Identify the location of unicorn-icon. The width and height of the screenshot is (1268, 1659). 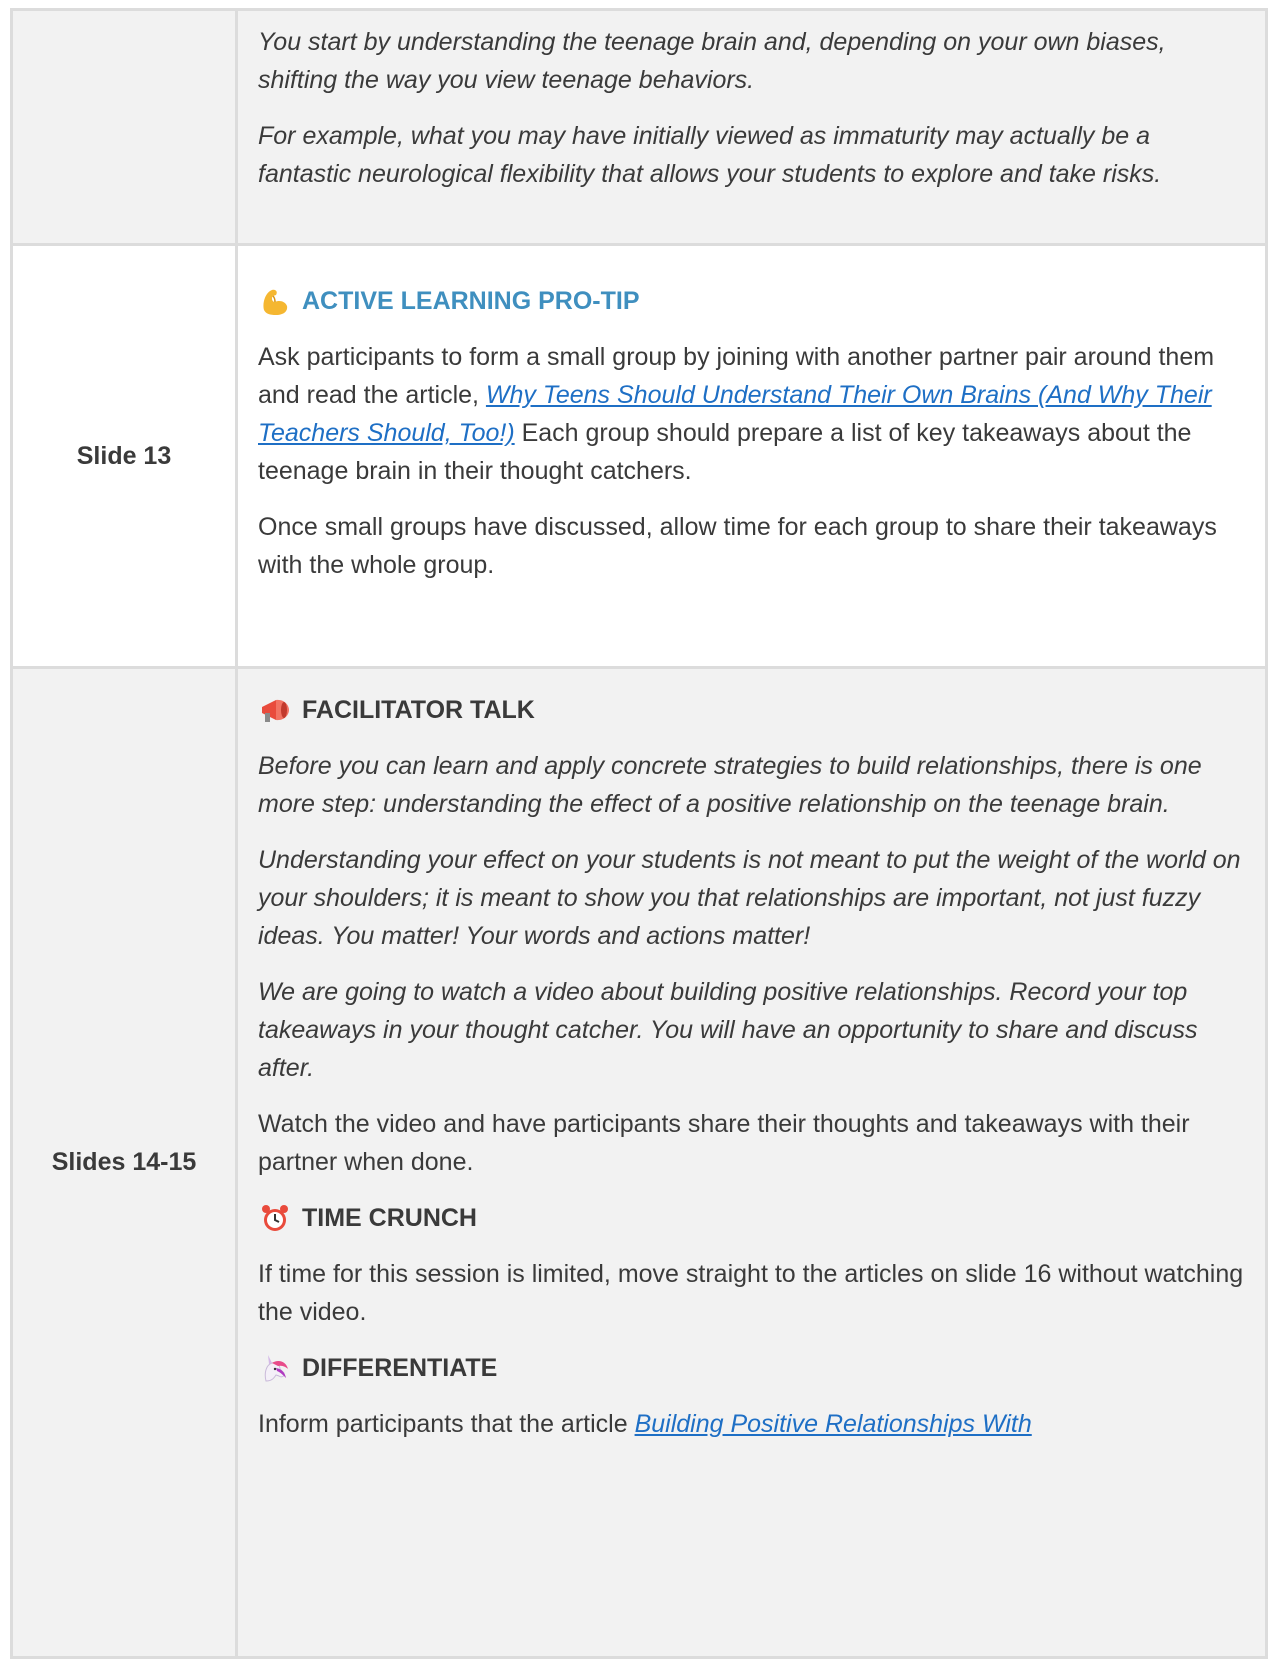
(275, 1368).